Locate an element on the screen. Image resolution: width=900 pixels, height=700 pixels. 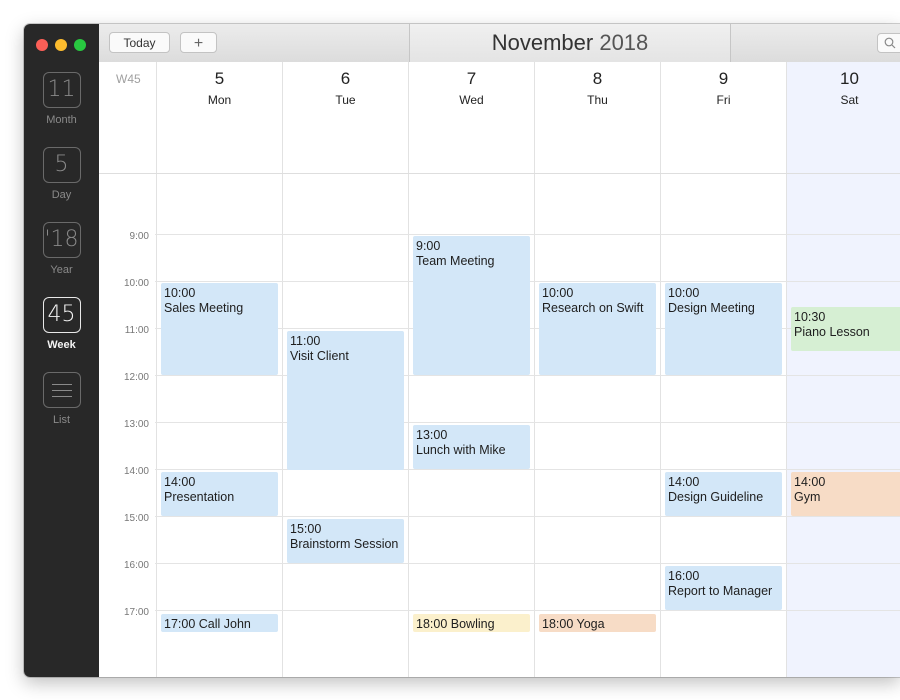
event-presentation: 14:00 Presentation is located at coordinates (219, 494).